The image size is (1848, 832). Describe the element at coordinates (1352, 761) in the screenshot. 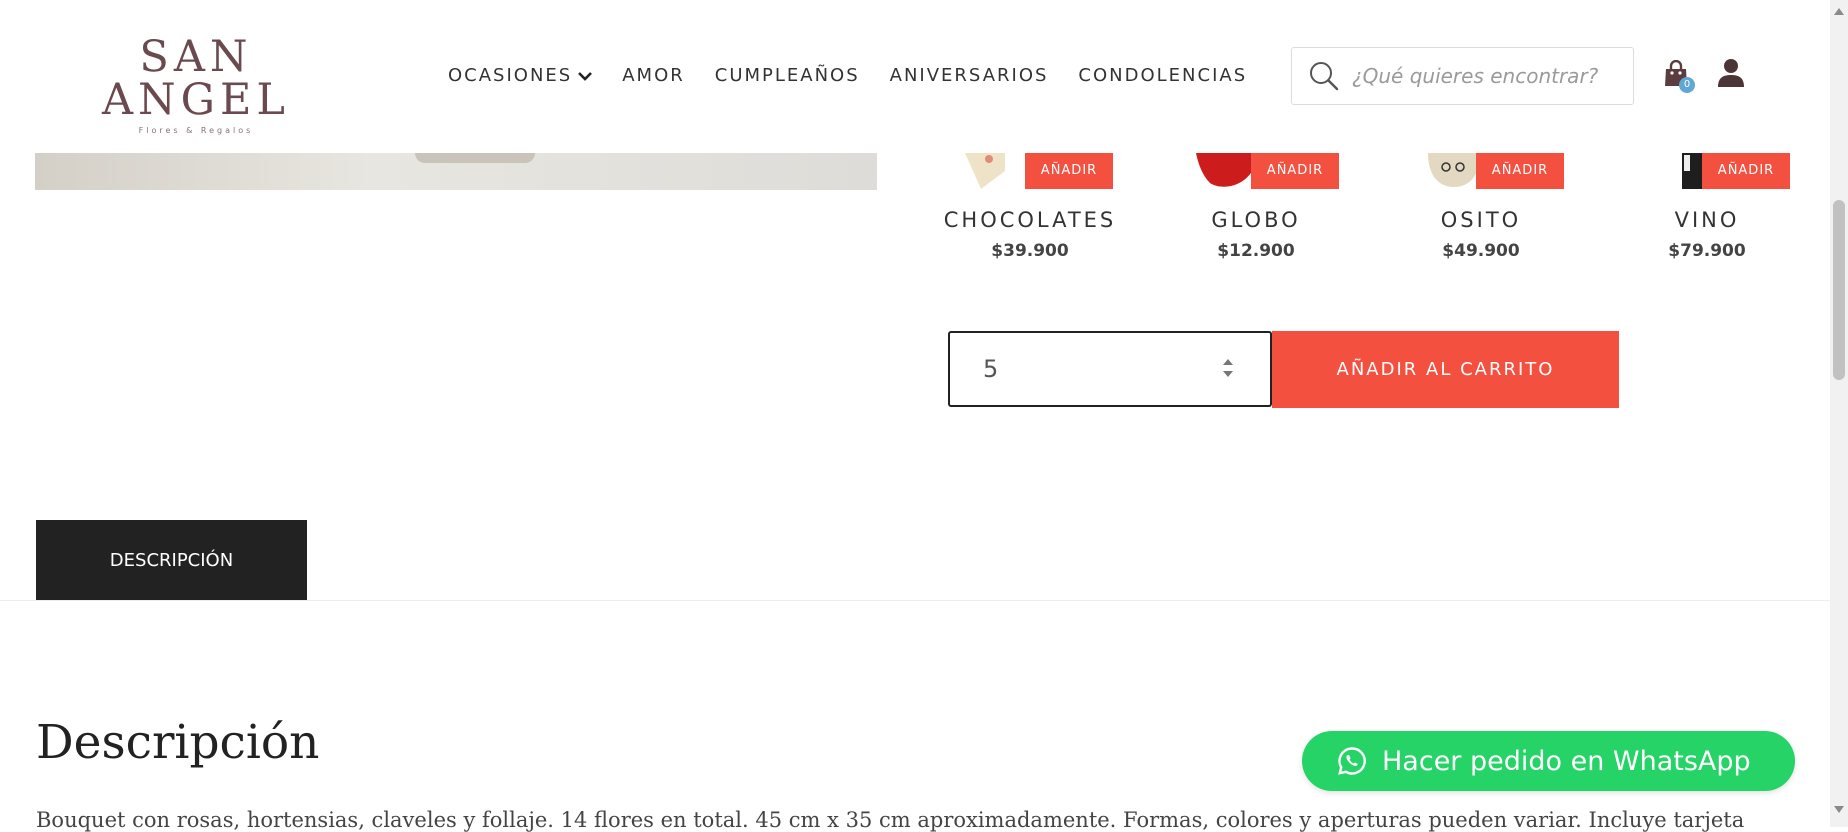

I see `whatsapp-icon` at that location.